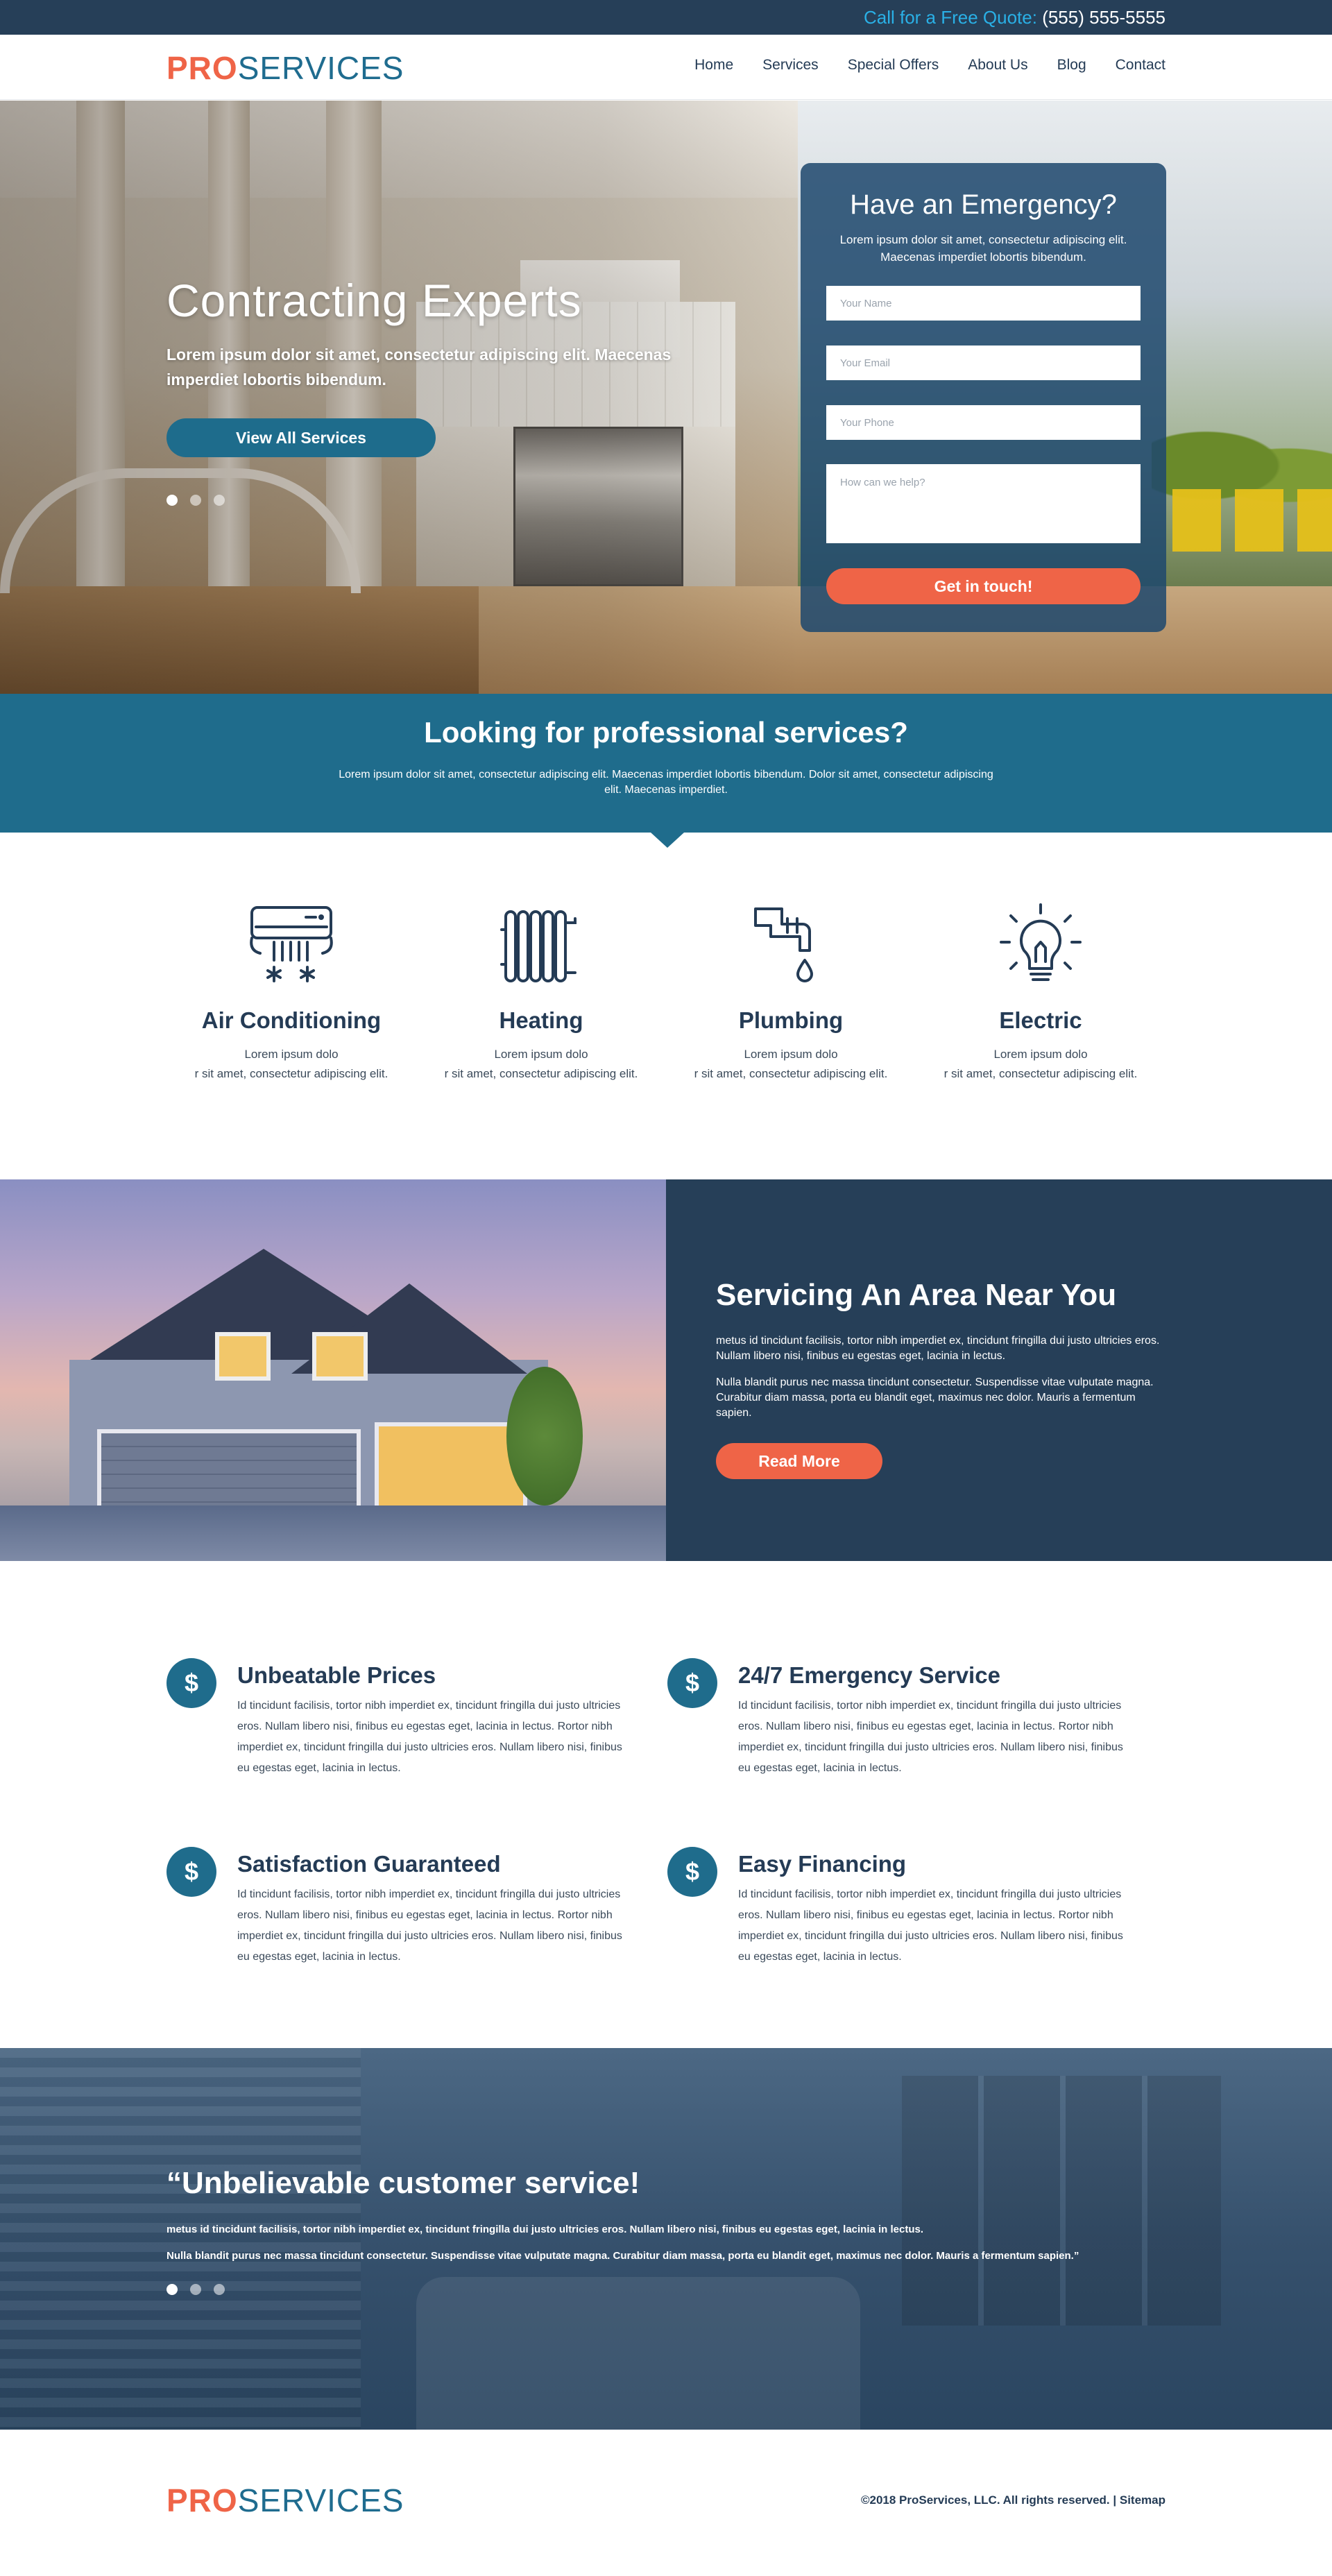 The image size is (1332, 2576). Describe the element at coordinates (1104, 17) in the screenshot. I see `phone-number: (555) 555-5555` at that location.